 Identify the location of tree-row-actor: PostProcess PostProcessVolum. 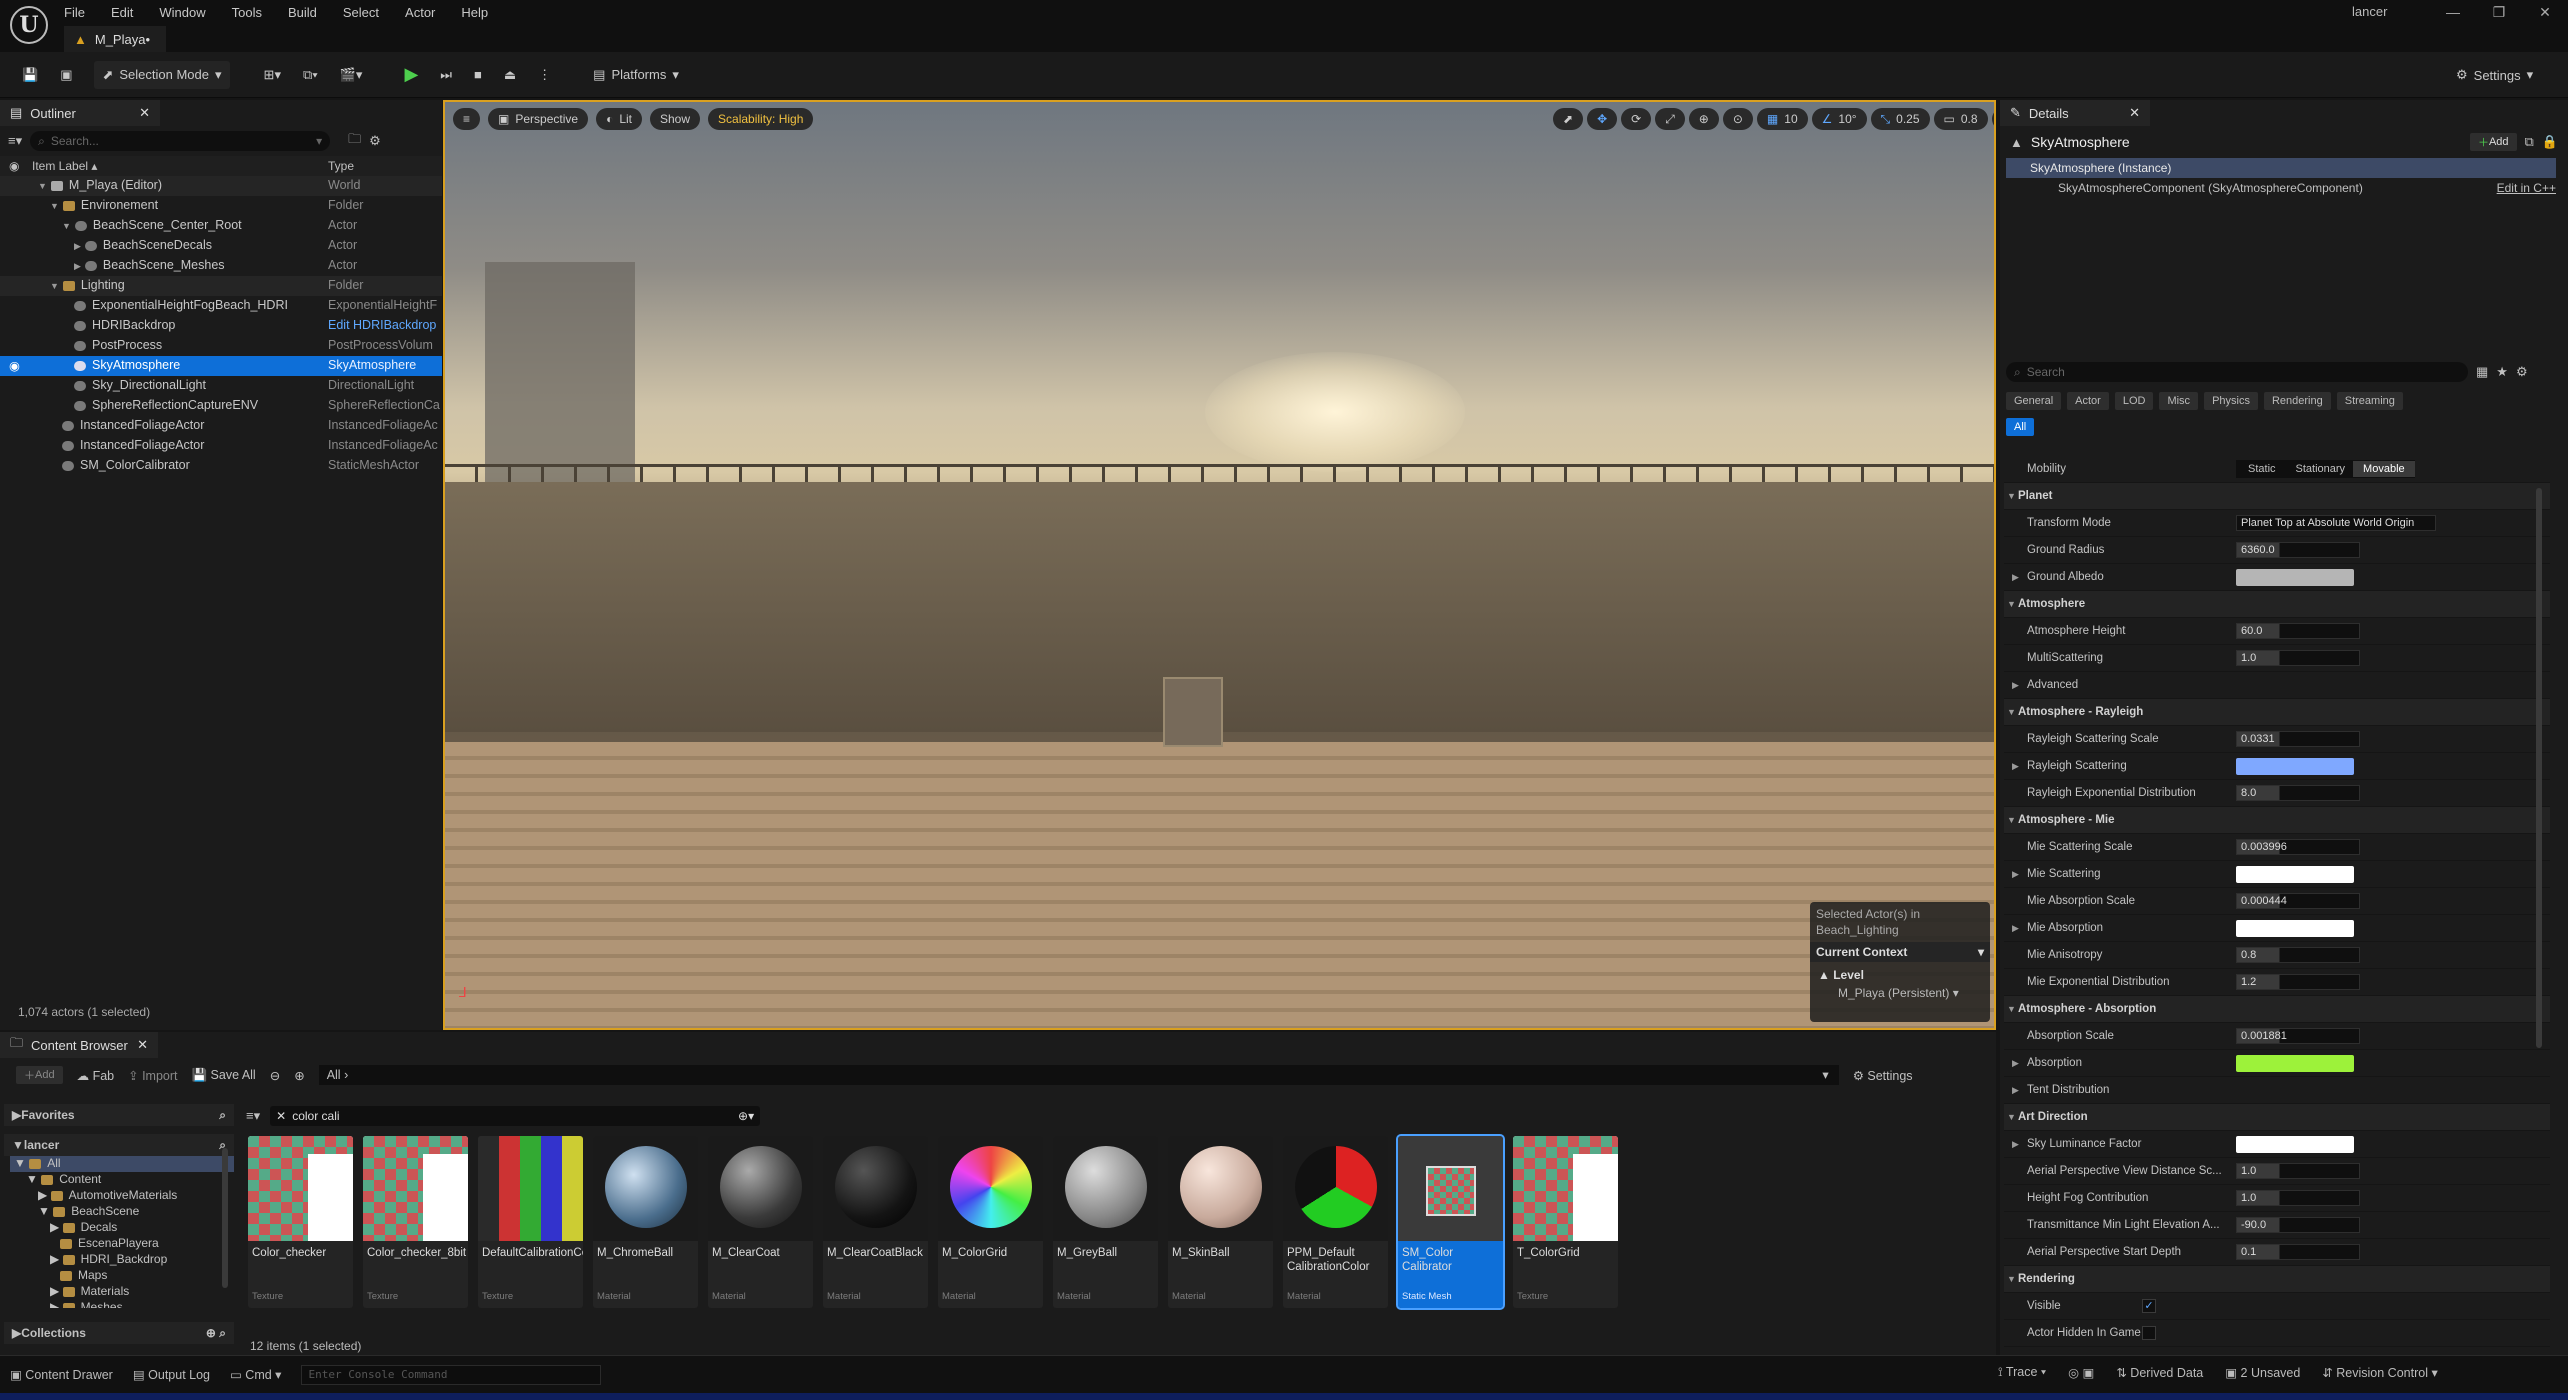
(221, 346).